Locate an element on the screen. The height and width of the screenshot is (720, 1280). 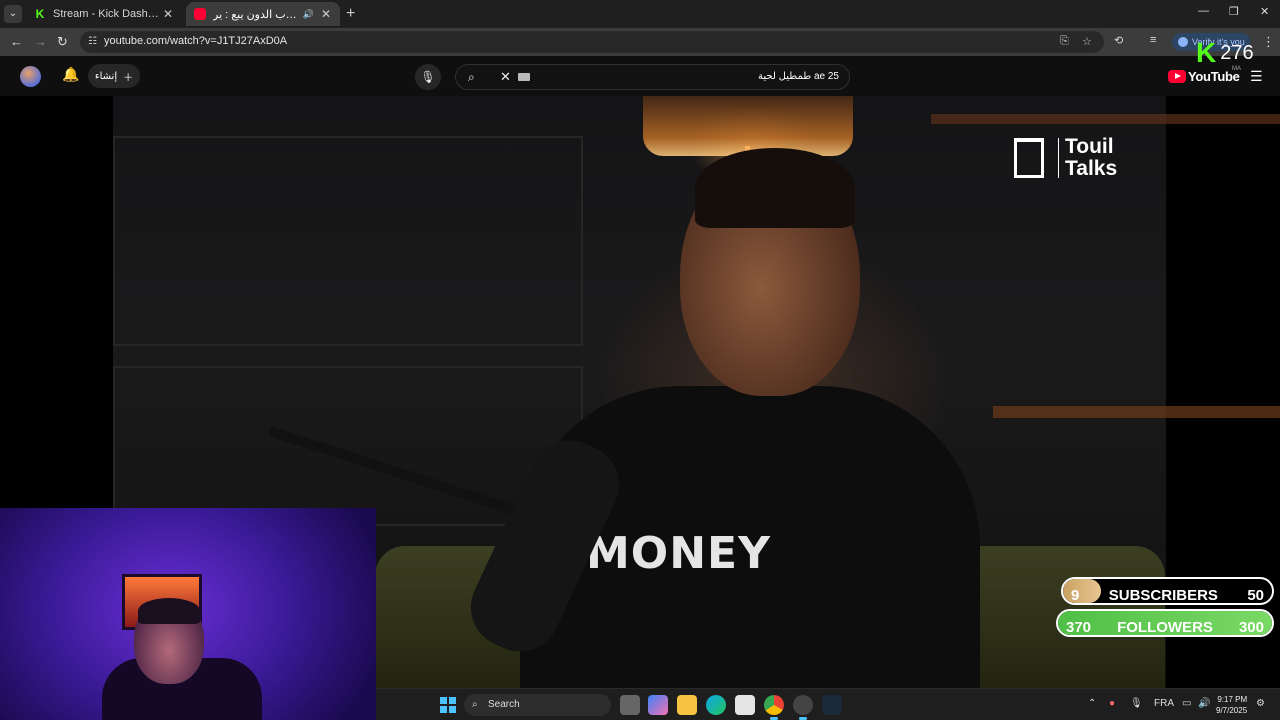
streamer-hair is located at coordinates (169, 611).